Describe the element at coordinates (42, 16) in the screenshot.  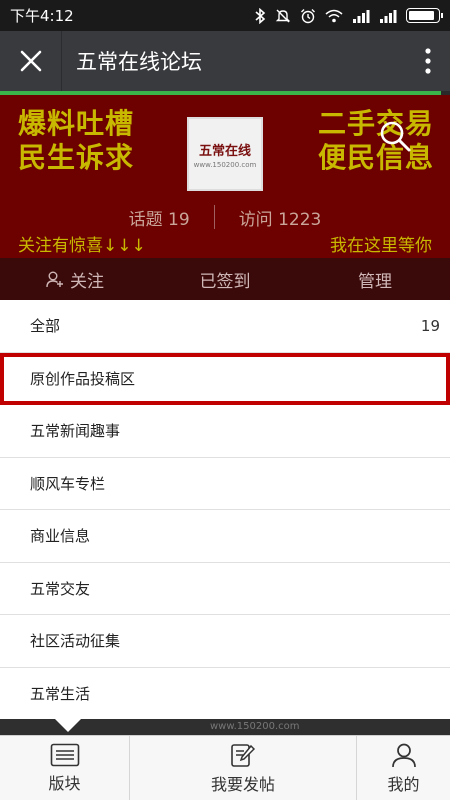
I see `status-time: 下午4:12` at that location.